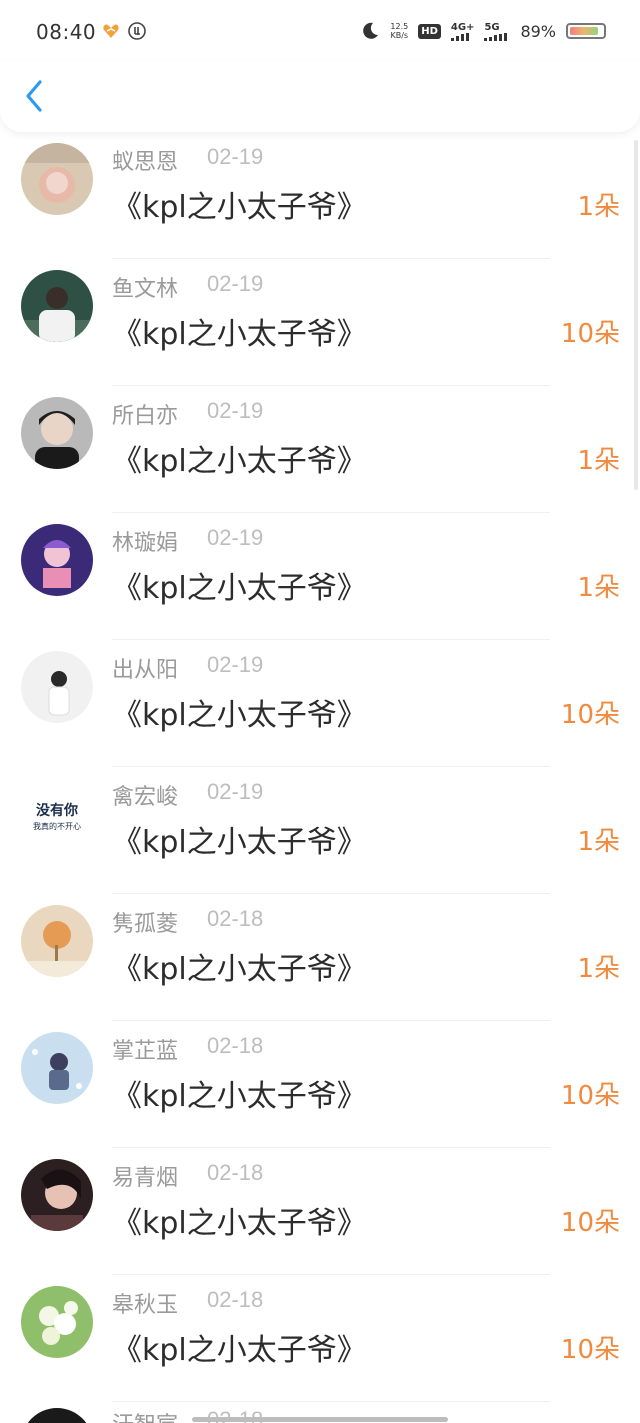  I want to click on list-item: 没有你 我真的不开心 禽宏峻 02-19 《kpl之小太子爷》 1朵, so click(320, 830).